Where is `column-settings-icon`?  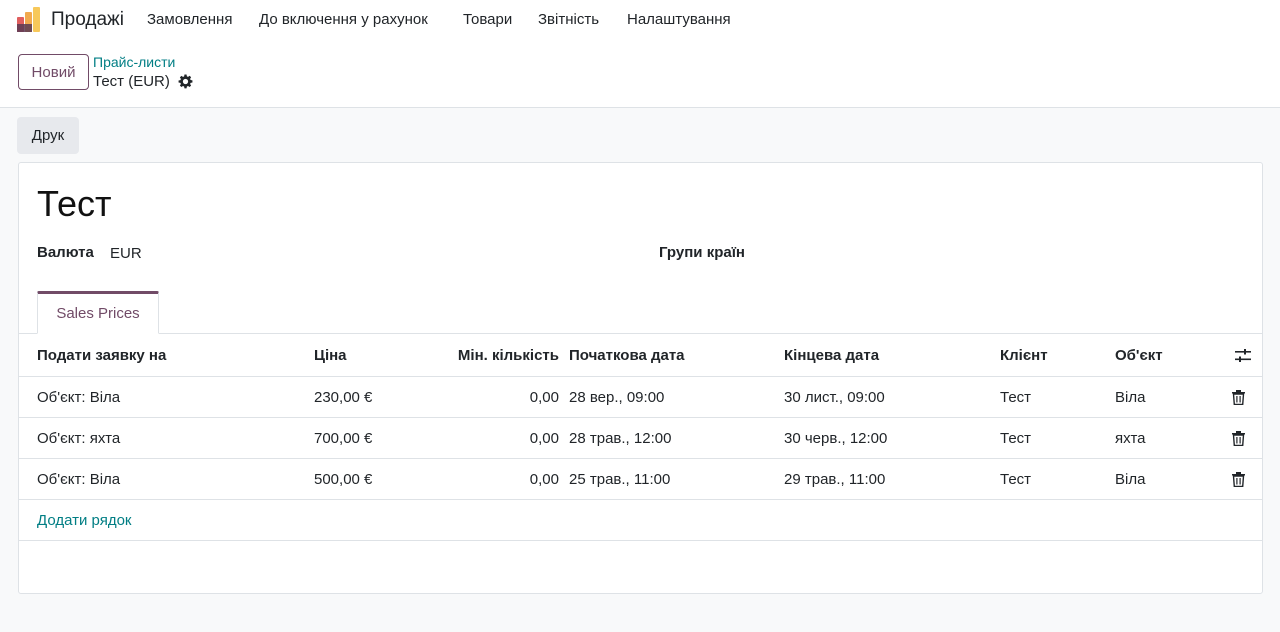
column-settings-icon is located at coordinates (1243, 356).